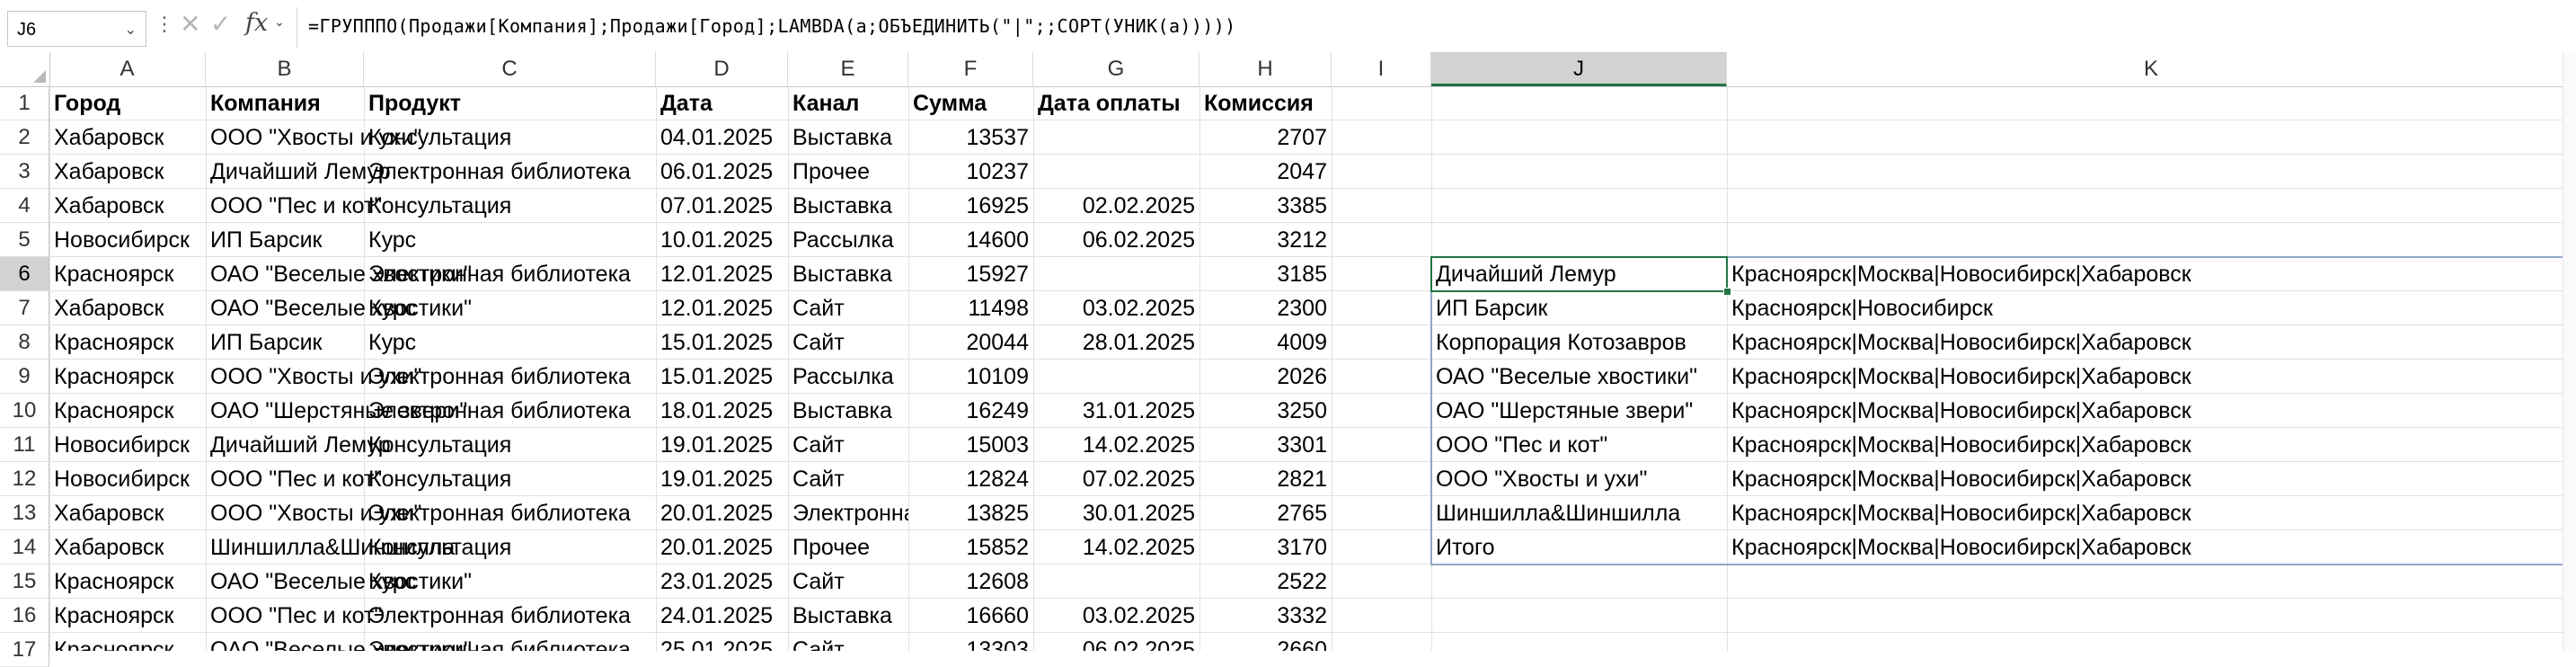 The height and width of the screenshot is (667, 2576). I want to click on fx-chevron-icon: ⌄, so click(279, 22).